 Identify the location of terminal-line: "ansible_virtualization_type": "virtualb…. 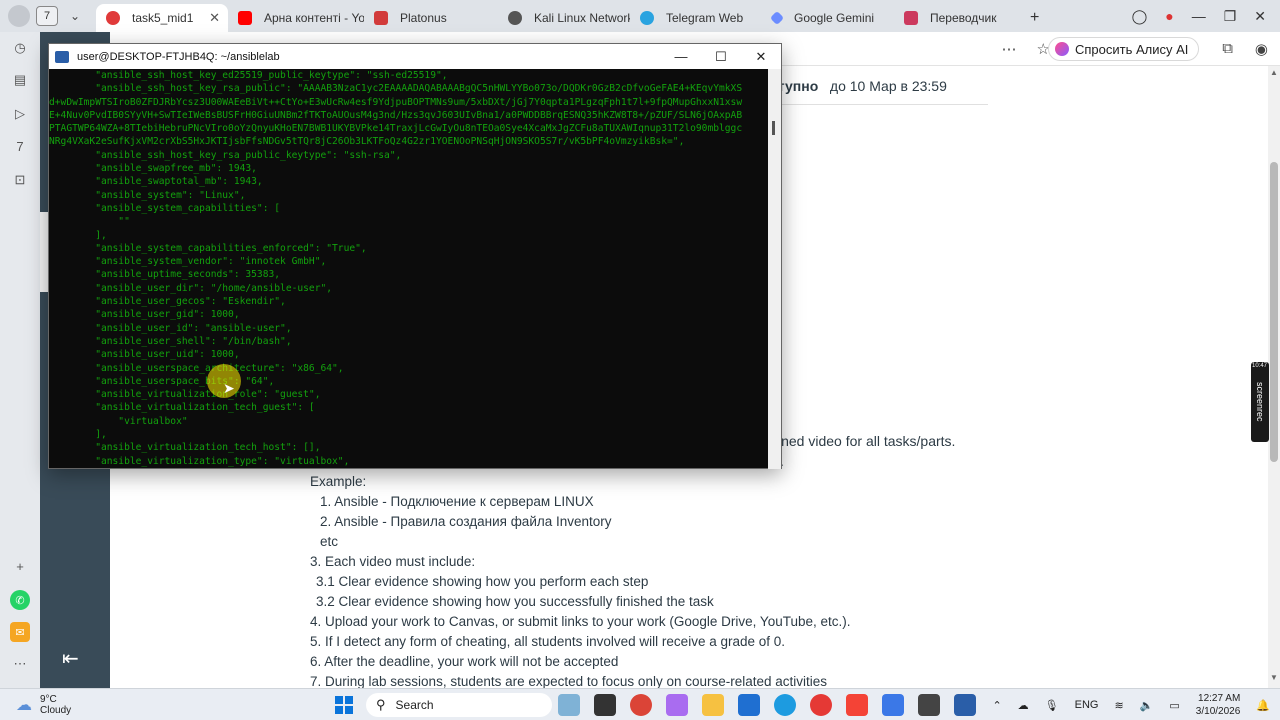
(199, 461).